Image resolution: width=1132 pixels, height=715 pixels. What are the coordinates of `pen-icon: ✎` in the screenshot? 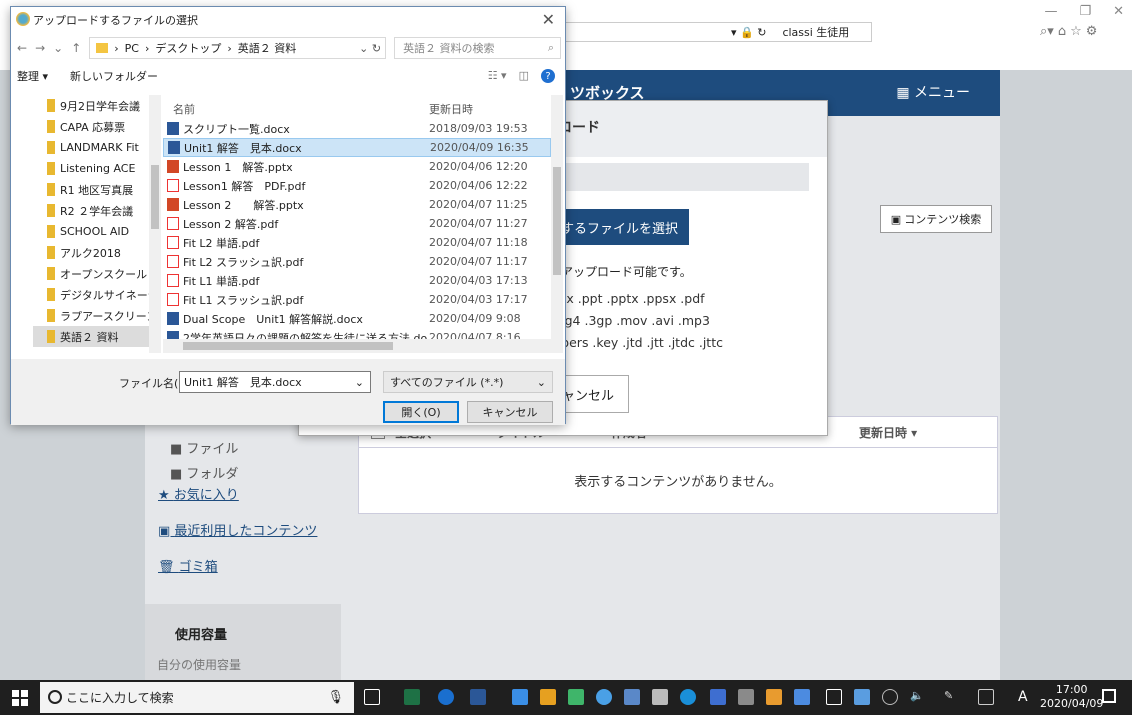 It's located at (952, 697).